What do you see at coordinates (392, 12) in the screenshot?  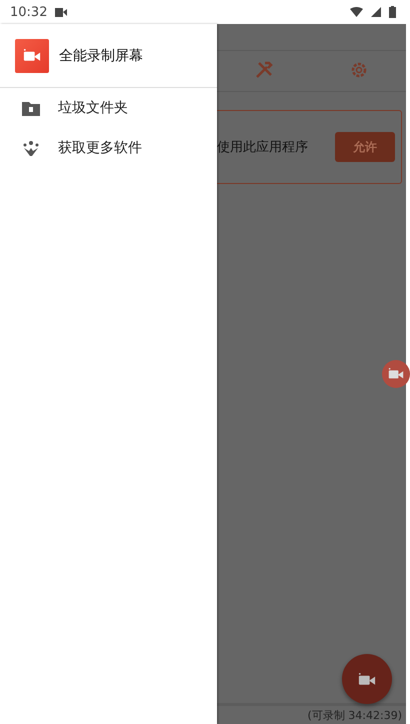 I see `battery-icon` at bounding box center [392, 12].